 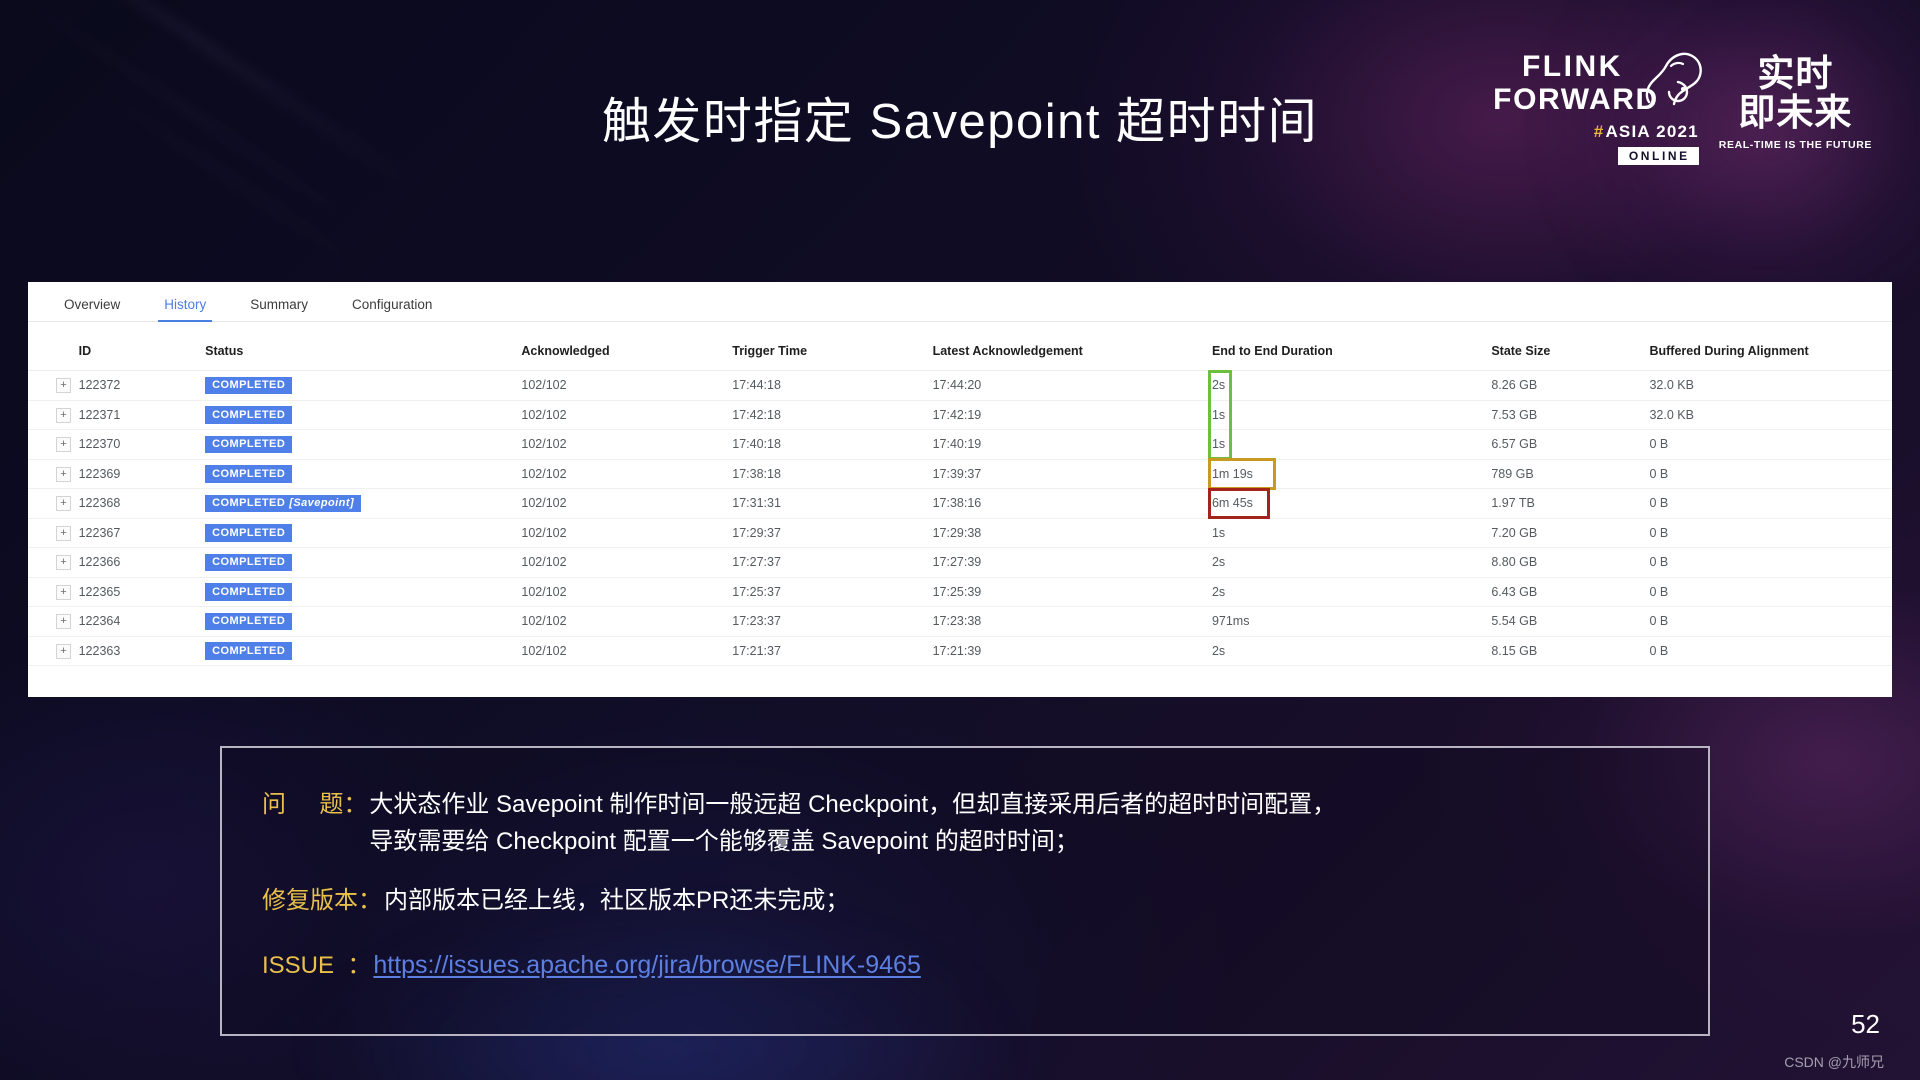 I want to click on column-header-trigger-time: Trigger Time, so click(x=832, y=352).